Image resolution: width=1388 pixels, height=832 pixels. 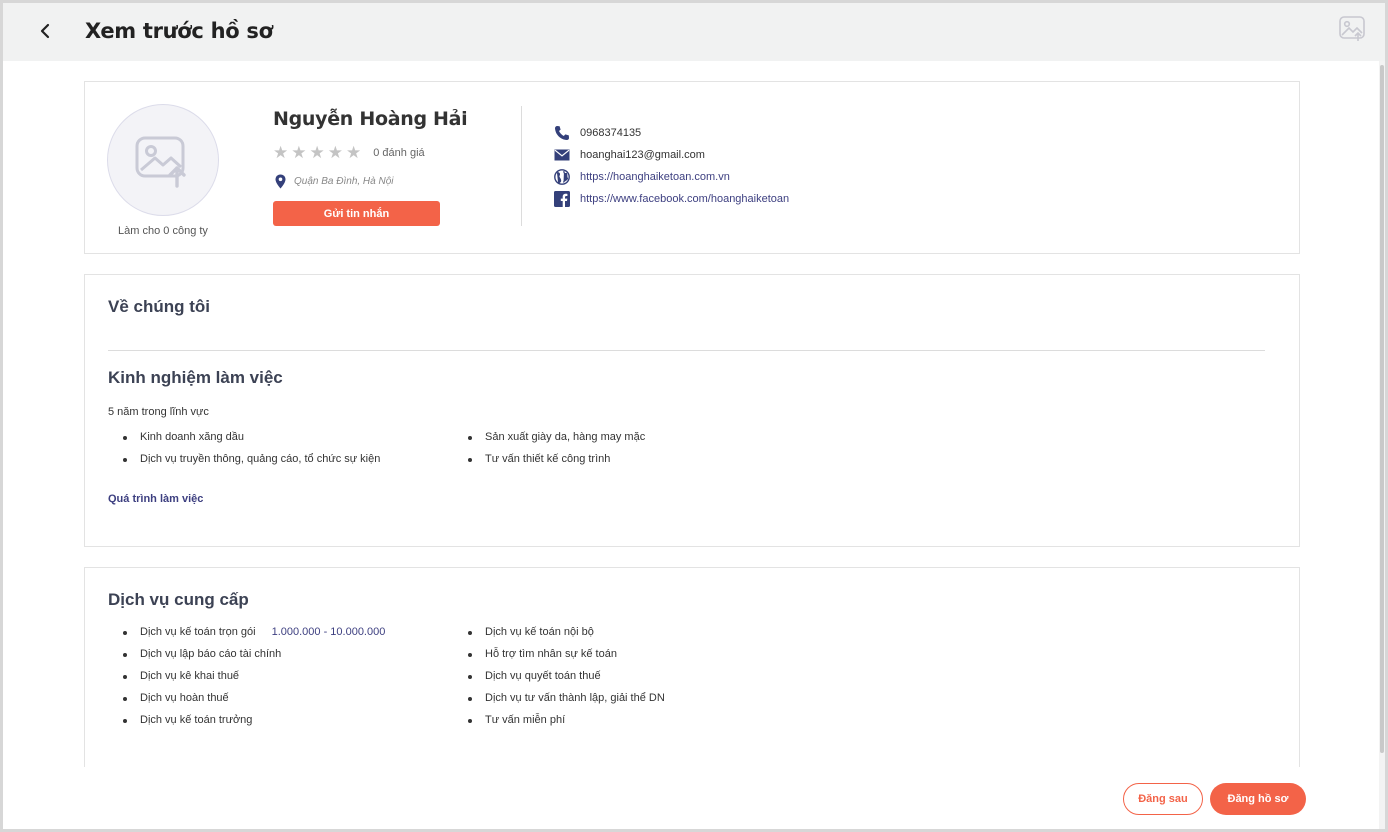 I want to click on work-for-label: Làm cho 0 công ty, so click(x=163, y=231).